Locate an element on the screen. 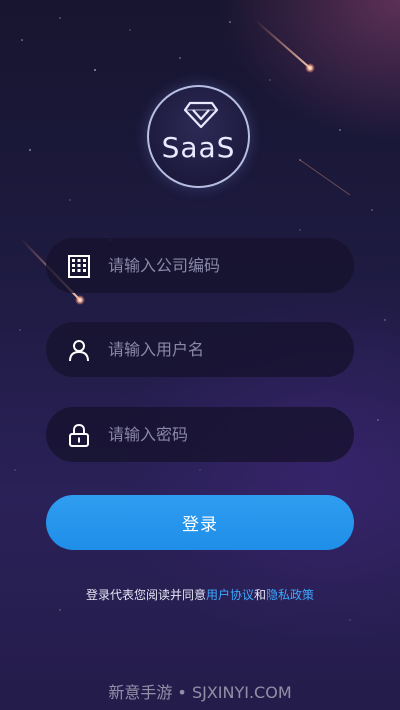 Image resolution: width=400 pixels, height=710 pixels. username-field is located at coordinates (200, 349).